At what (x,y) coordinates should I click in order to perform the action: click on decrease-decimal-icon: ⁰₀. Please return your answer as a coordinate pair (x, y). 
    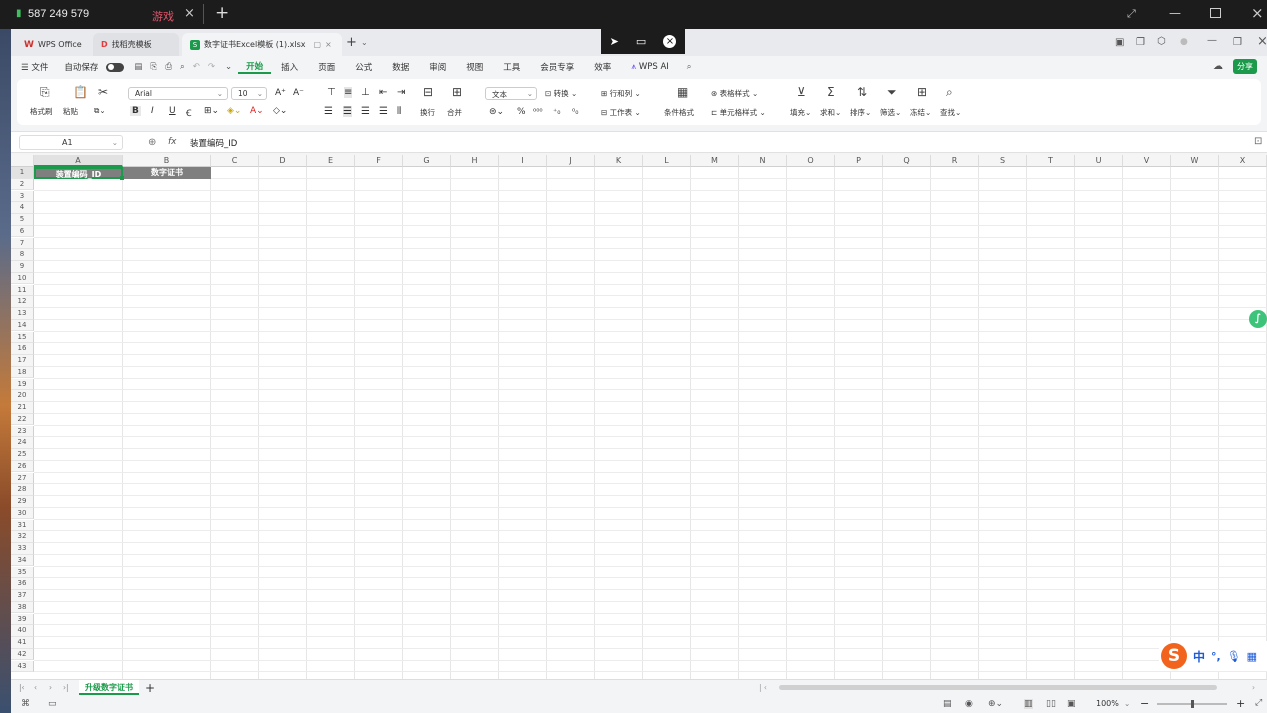
    Looking at the image, I should click on (575, 111).